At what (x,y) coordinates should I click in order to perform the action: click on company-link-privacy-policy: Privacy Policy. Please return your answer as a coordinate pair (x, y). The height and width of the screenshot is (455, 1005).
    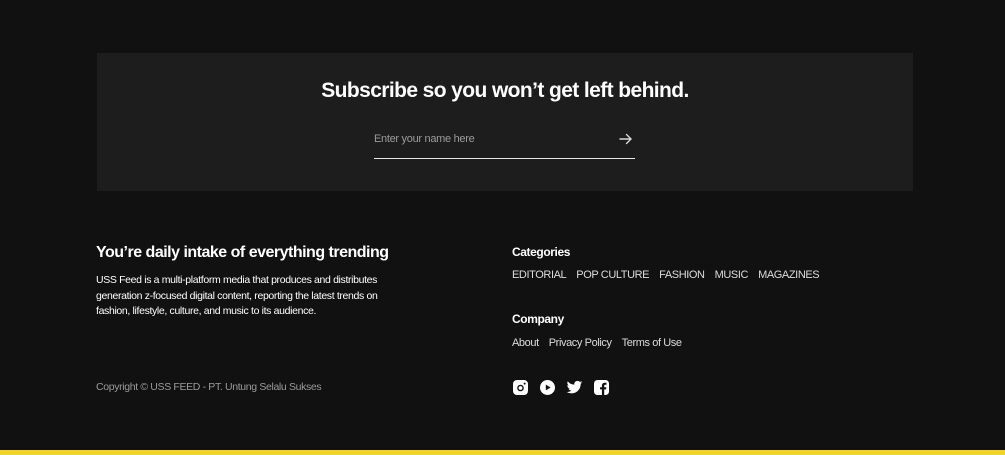
    Looking at the image, I should click on (580, 343).